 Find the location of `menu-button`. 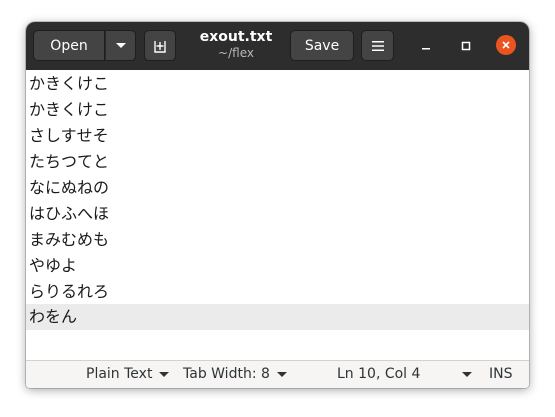

menu-button is located at coordinates (377, 45).